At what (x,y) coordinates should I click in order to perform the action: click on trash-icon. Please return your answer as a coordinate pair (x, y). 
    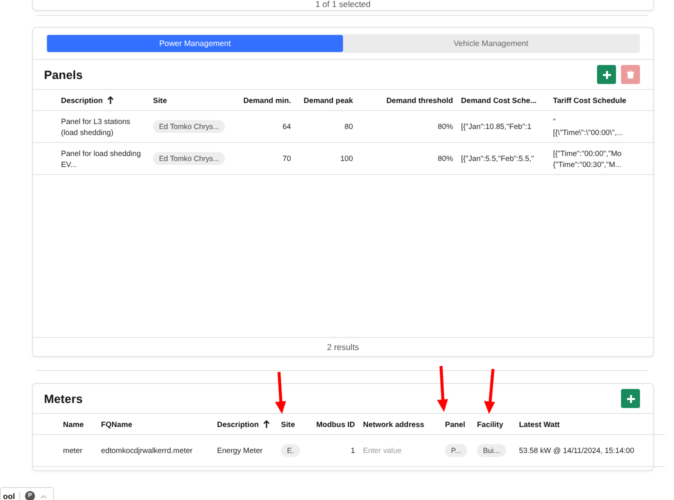
    Looking at the image, I should click on (630, 74).